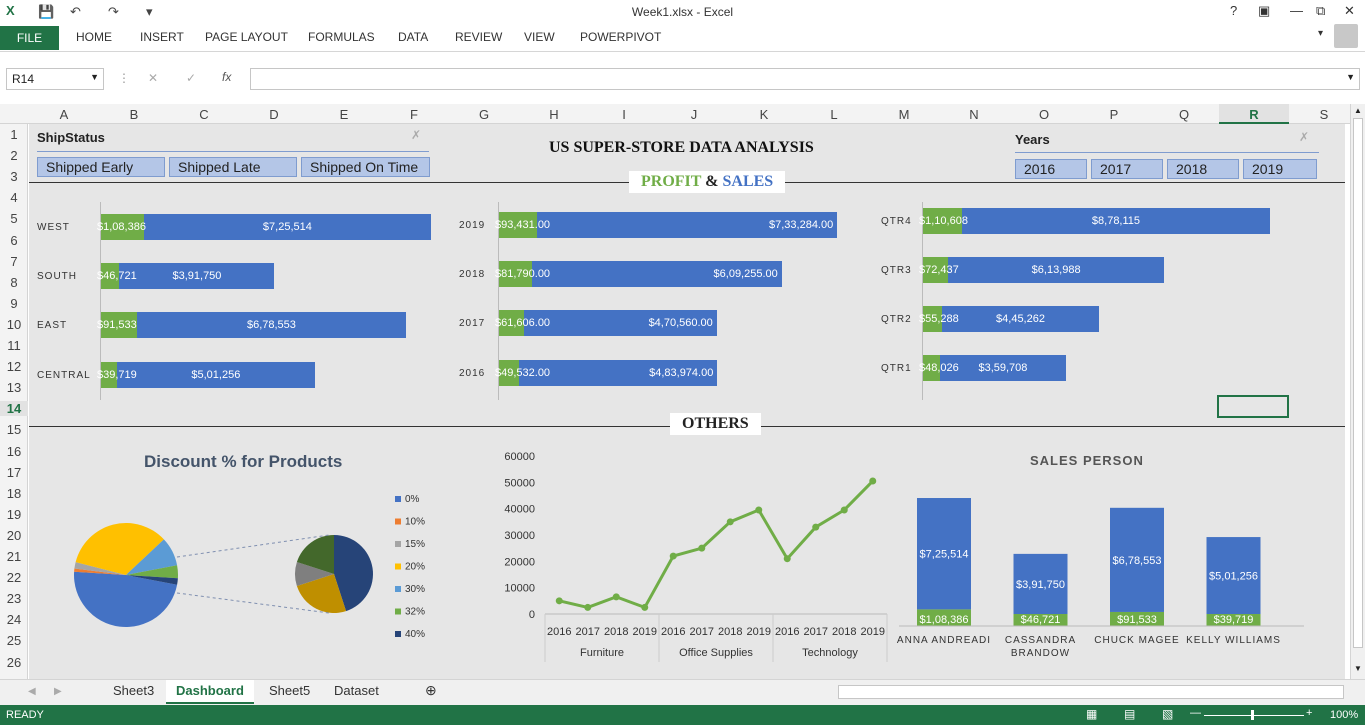 This screenshot has height=725, width=1365. Describe the element at coordinates (1346, 36) in the screenshot. I see `avatar` at that location.